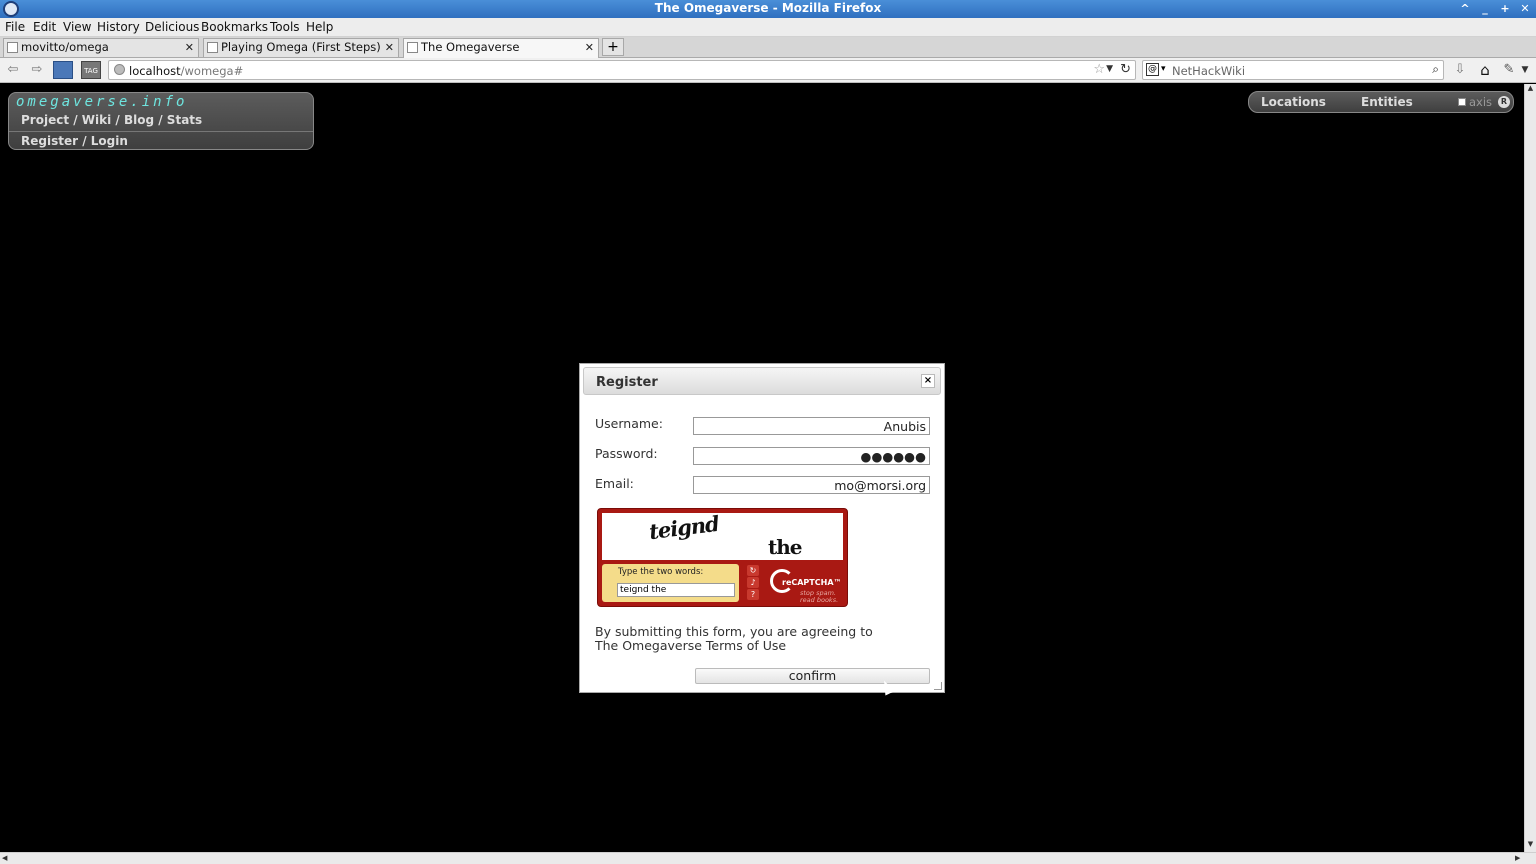 The height and width of the screenshot is (864, 1536). Describe the element at coordinates (1125, 69) in the screenshot. I see `reload-icon: ↻` at that location.